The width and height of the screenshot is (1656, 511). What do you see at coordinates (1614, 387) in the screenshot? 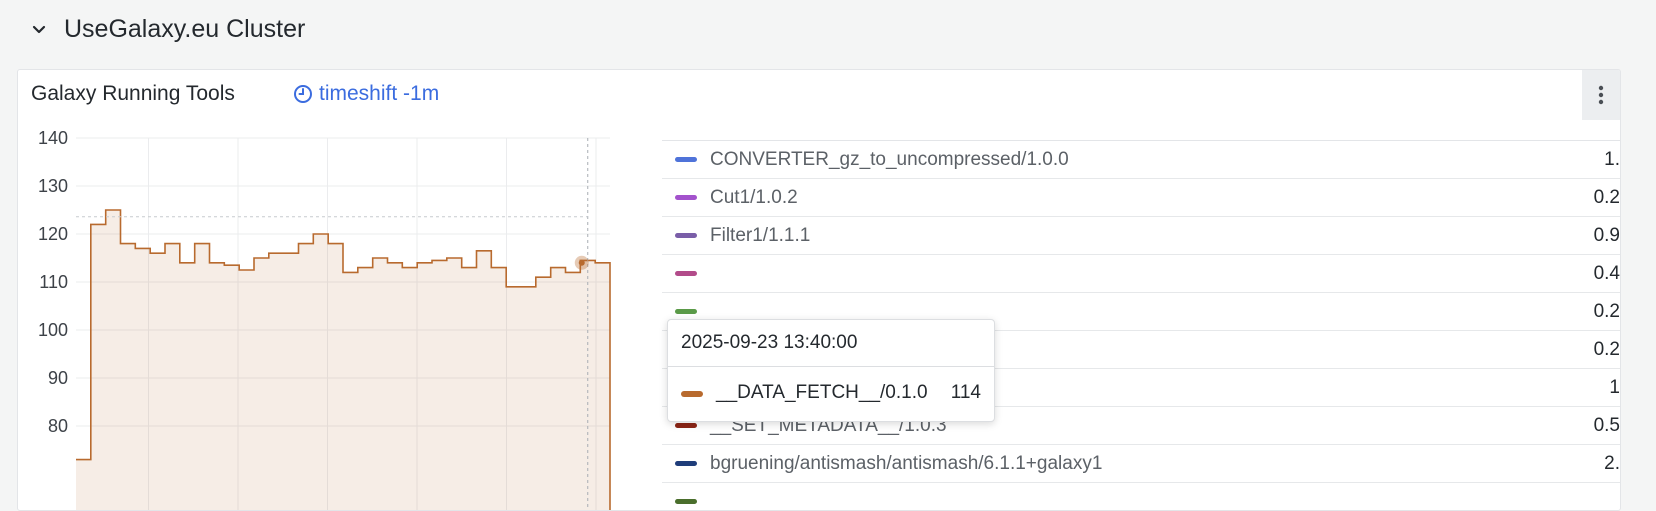
I see `legend-value: 1` at bounding box center [1614, 387].